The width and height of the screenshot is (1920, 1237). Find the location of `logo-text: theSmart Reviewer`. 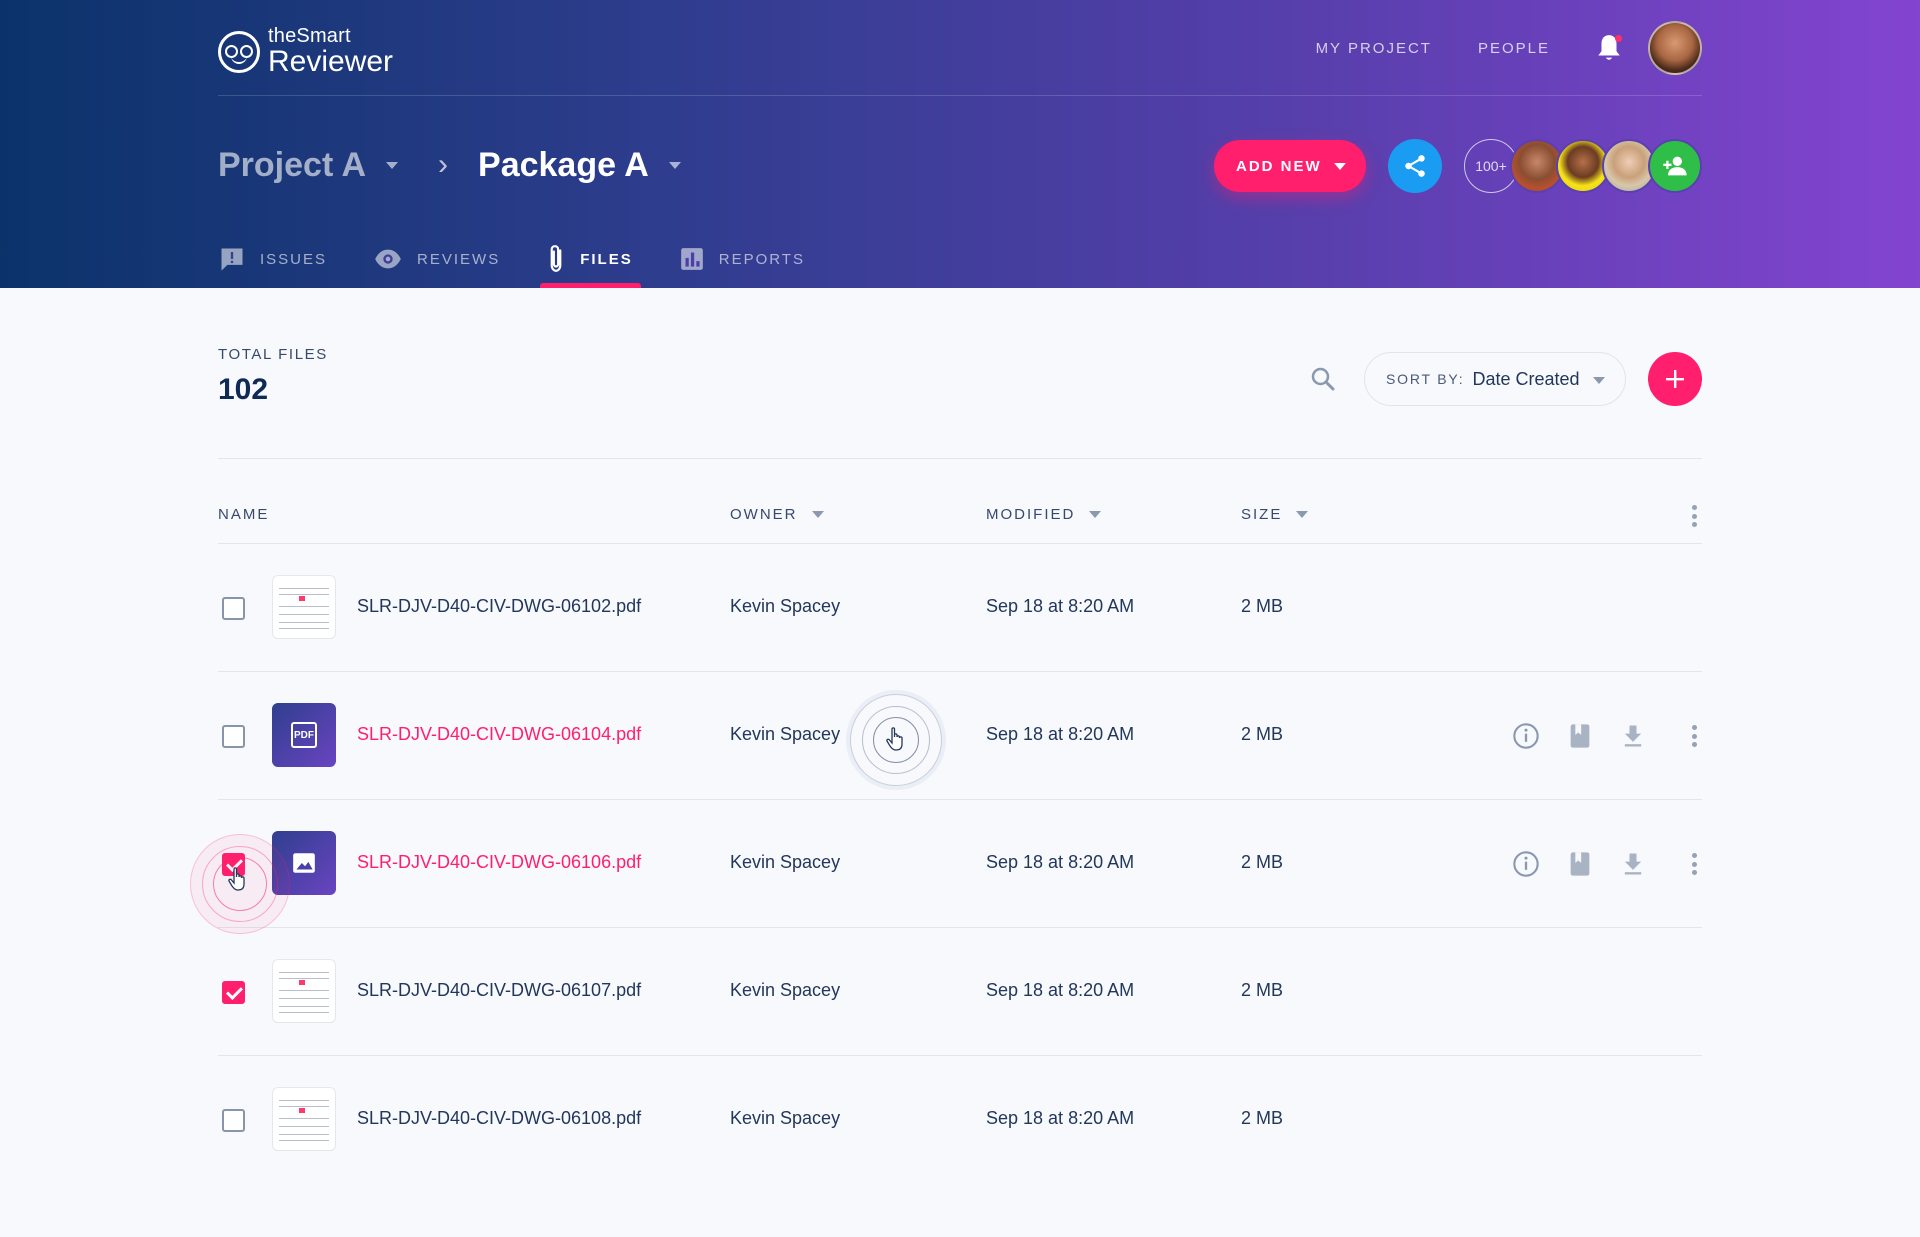

logo-text: theSmart Reviewer is located at coordinates (330, 51).